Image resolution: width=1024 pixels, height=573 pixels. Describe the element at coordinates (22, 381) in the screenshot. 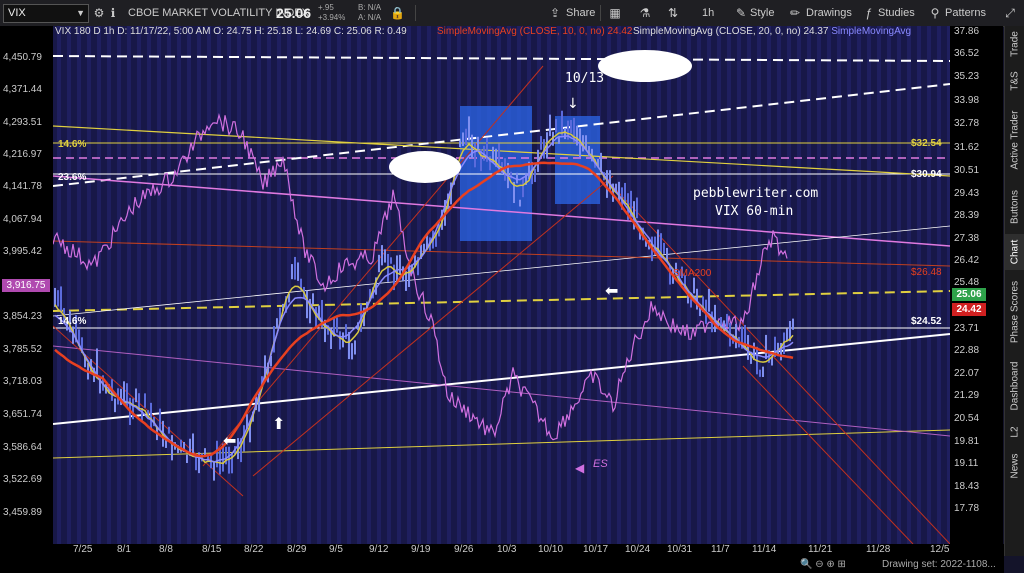

I see `left-tick: 3,718.03` at that location.